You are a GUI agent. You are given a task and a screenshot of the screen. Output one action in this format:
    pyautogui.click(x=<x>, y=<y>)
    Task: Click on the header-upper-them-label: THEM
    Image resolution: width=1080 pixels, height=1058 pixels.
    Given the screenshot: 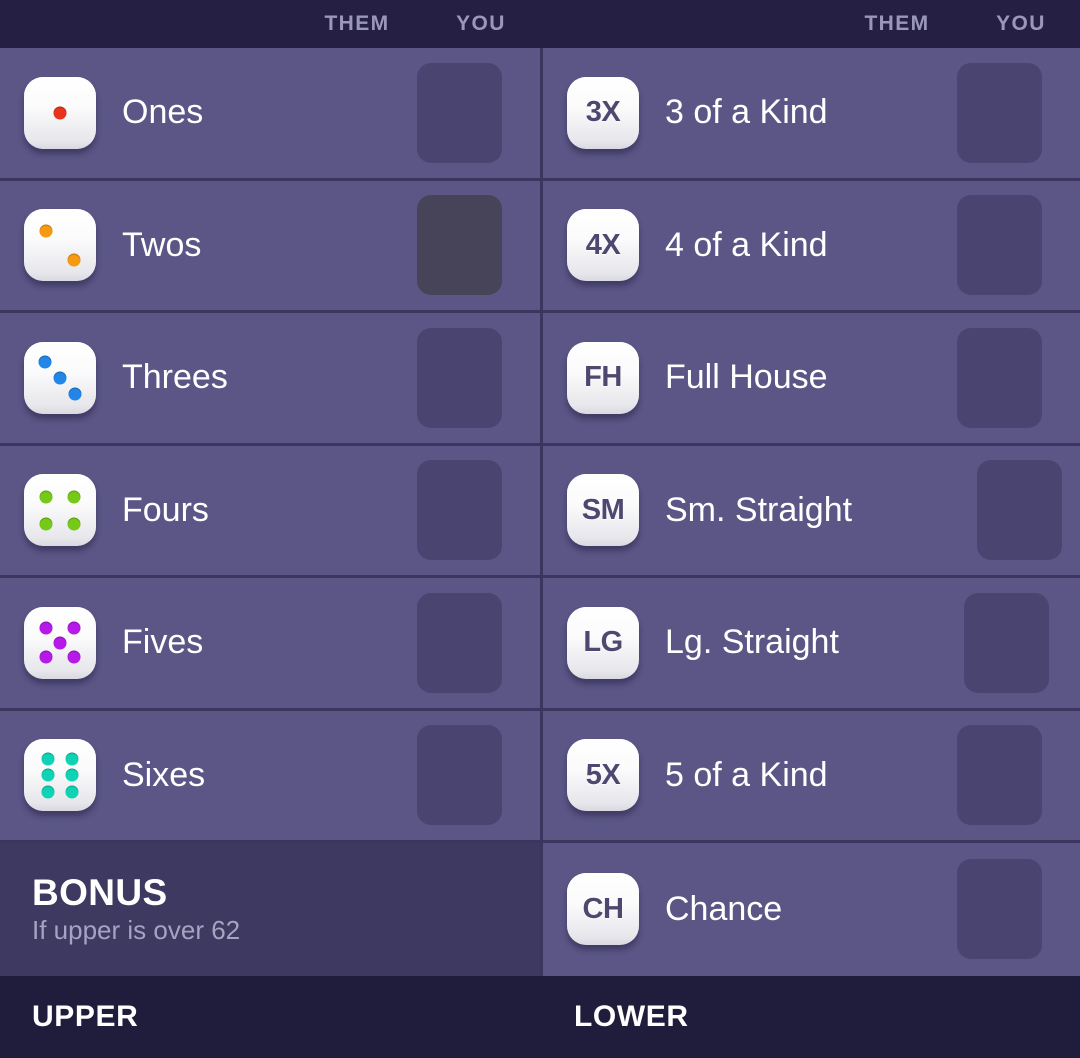 What is the action you would take?
    pyautogui.click(x=357, y=23)
    